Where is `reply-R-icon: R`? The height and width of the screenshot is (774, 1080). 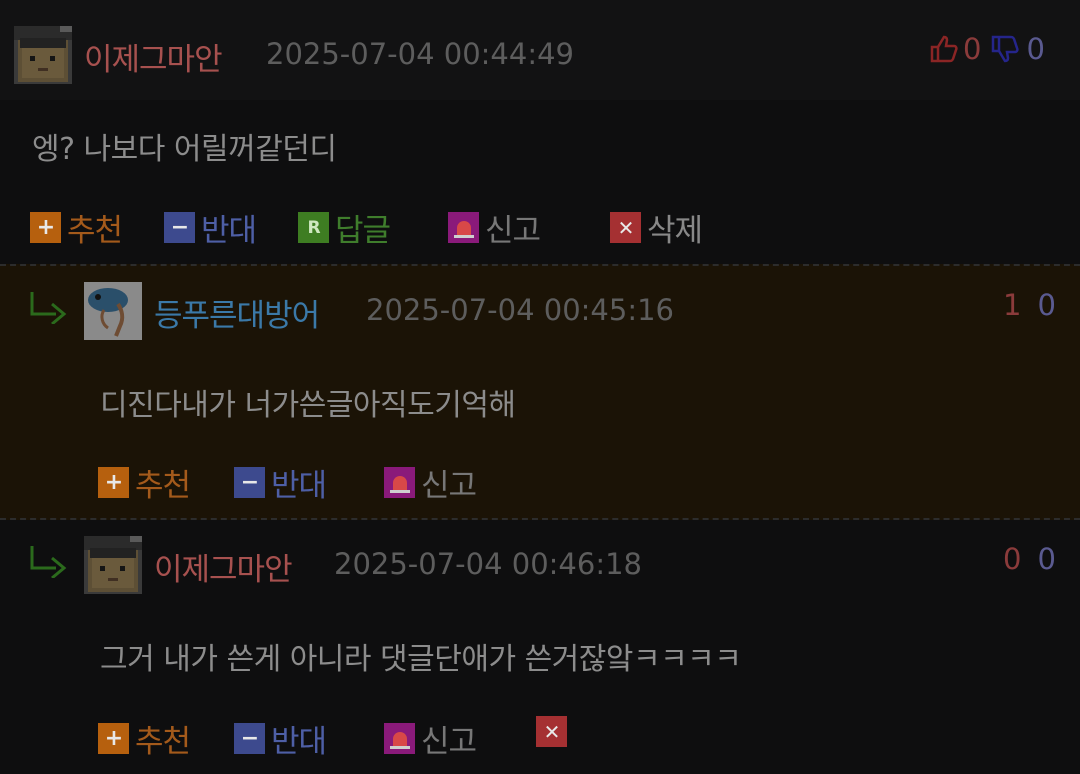 reply-R-icon: R is located at coordinates (313, 227).